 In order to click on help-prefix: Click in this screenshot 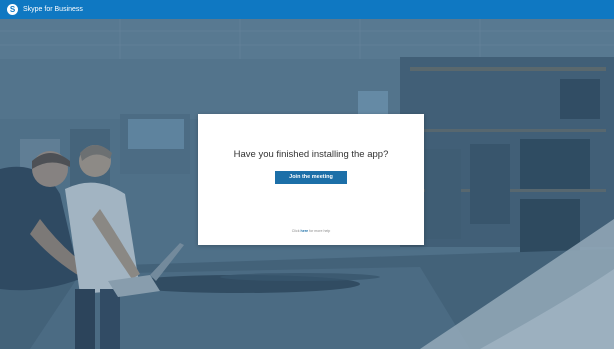, I will do `click(295, 231)`.